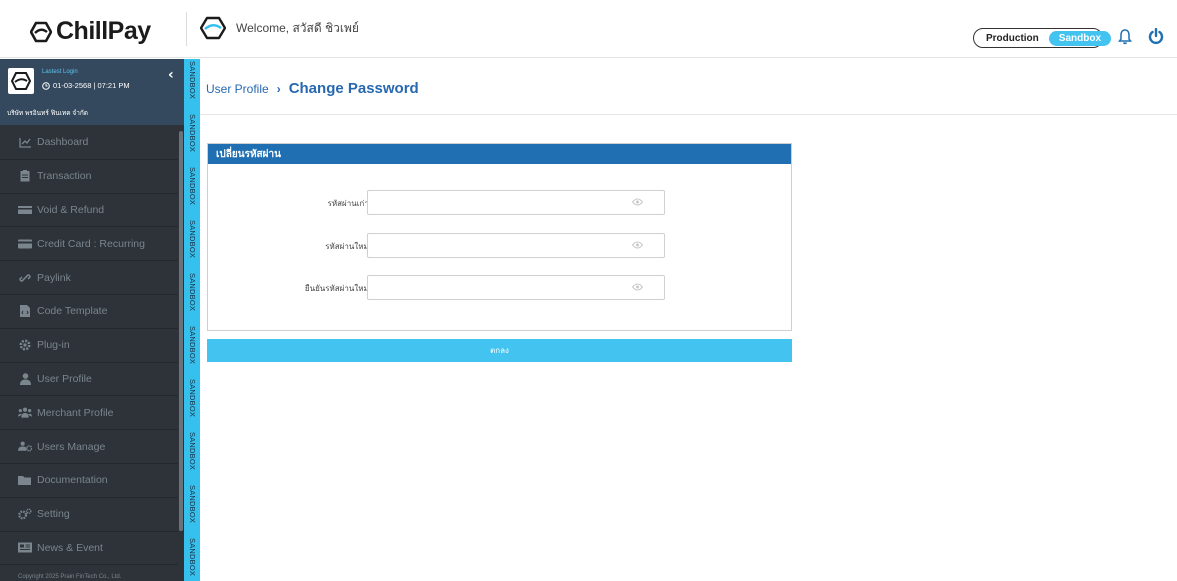 This screenshot has width=1177, height=581. Describe the element at coordinates (516, 245) in the screenshot. I see `new-password-field` at that location.